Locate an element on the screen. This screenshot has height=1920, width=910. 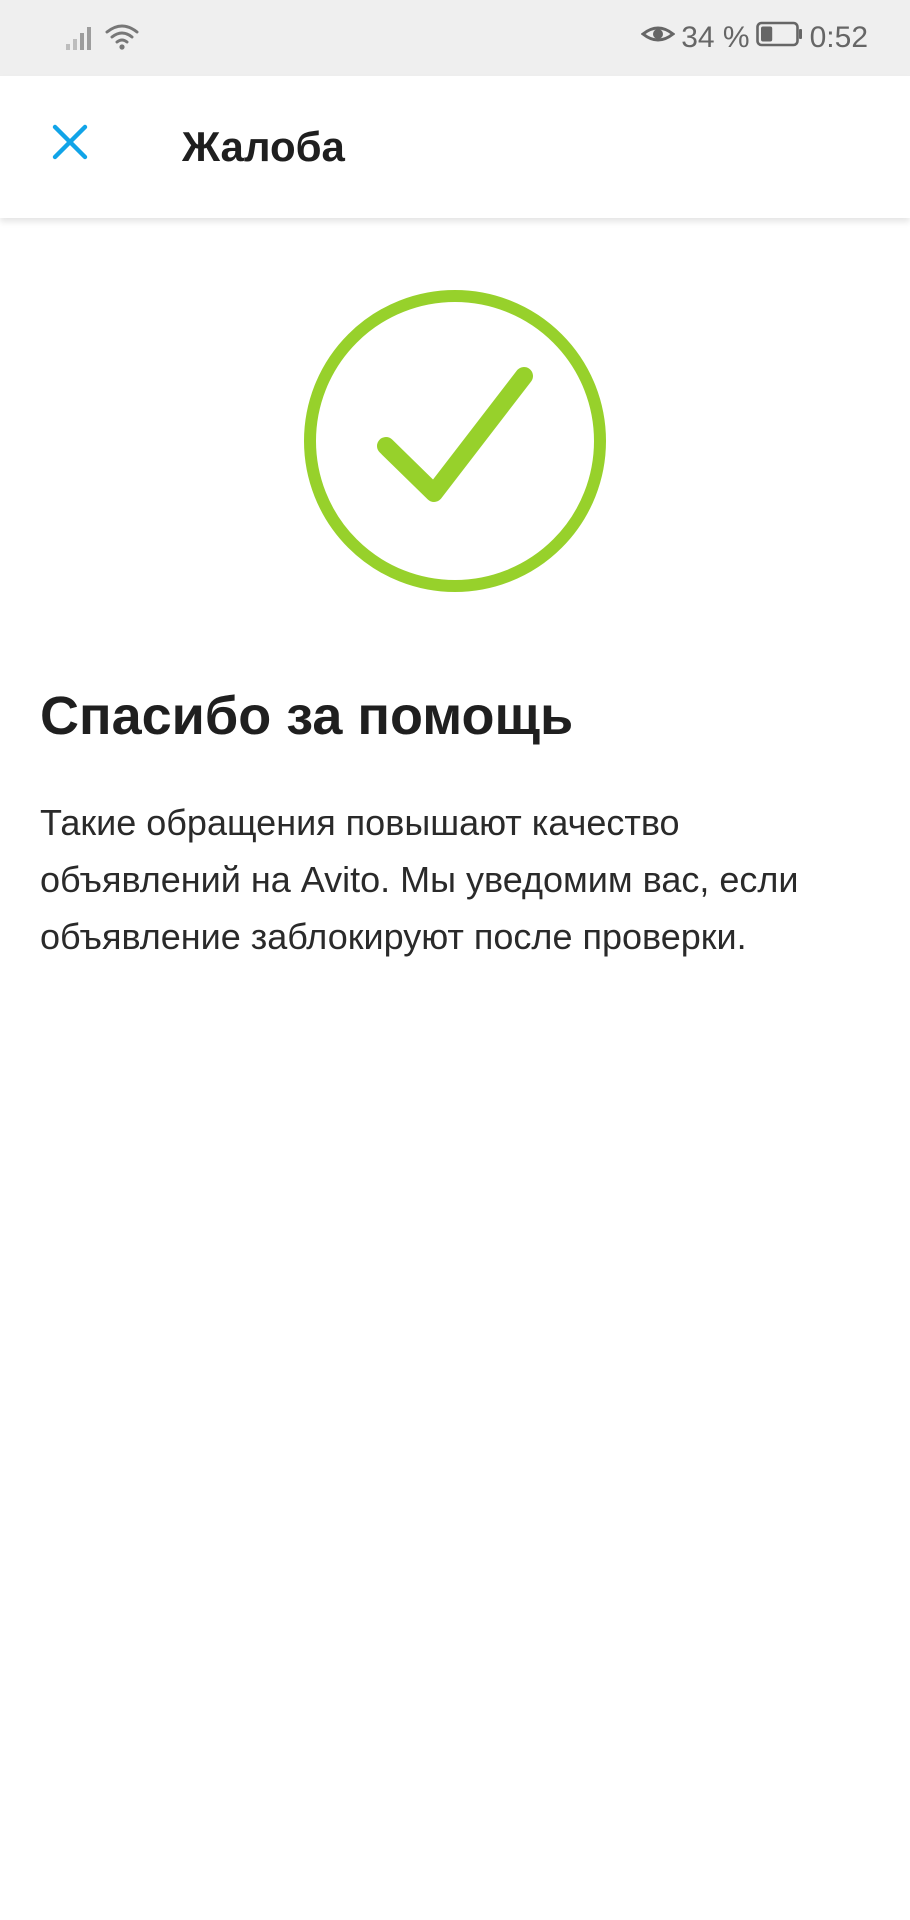
check-circle-icon is located at coordinates (455, 441).